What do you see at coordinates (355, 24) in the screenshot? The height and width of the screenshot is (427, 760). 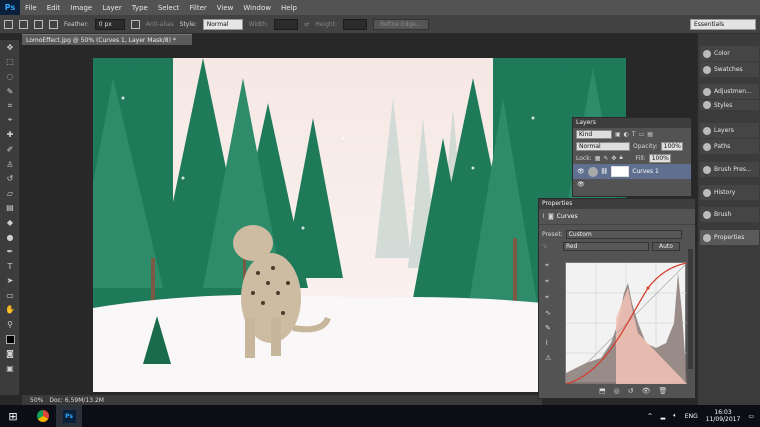 I see `height-input` at bounding box center [355, 24].